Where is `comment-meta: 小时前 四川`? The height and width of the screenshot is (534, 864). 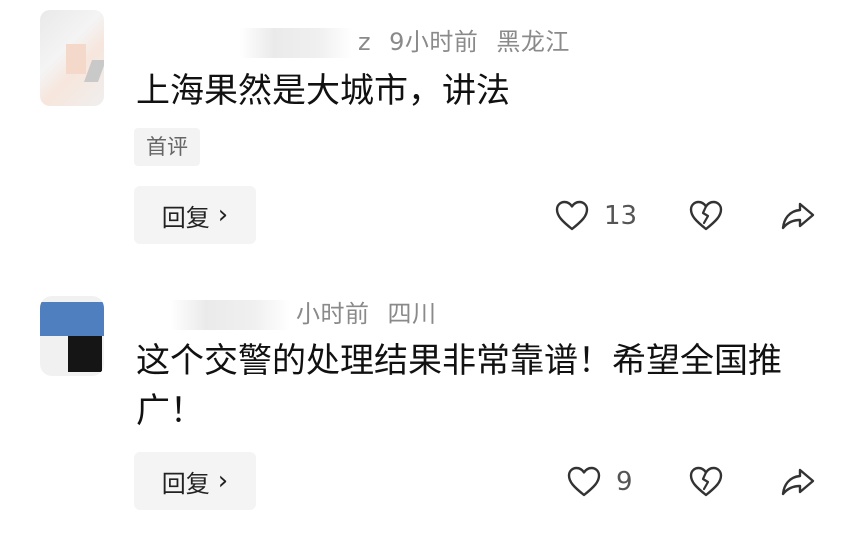 comment-meta: 小时前 四川 is located at coordinates (303, 312).